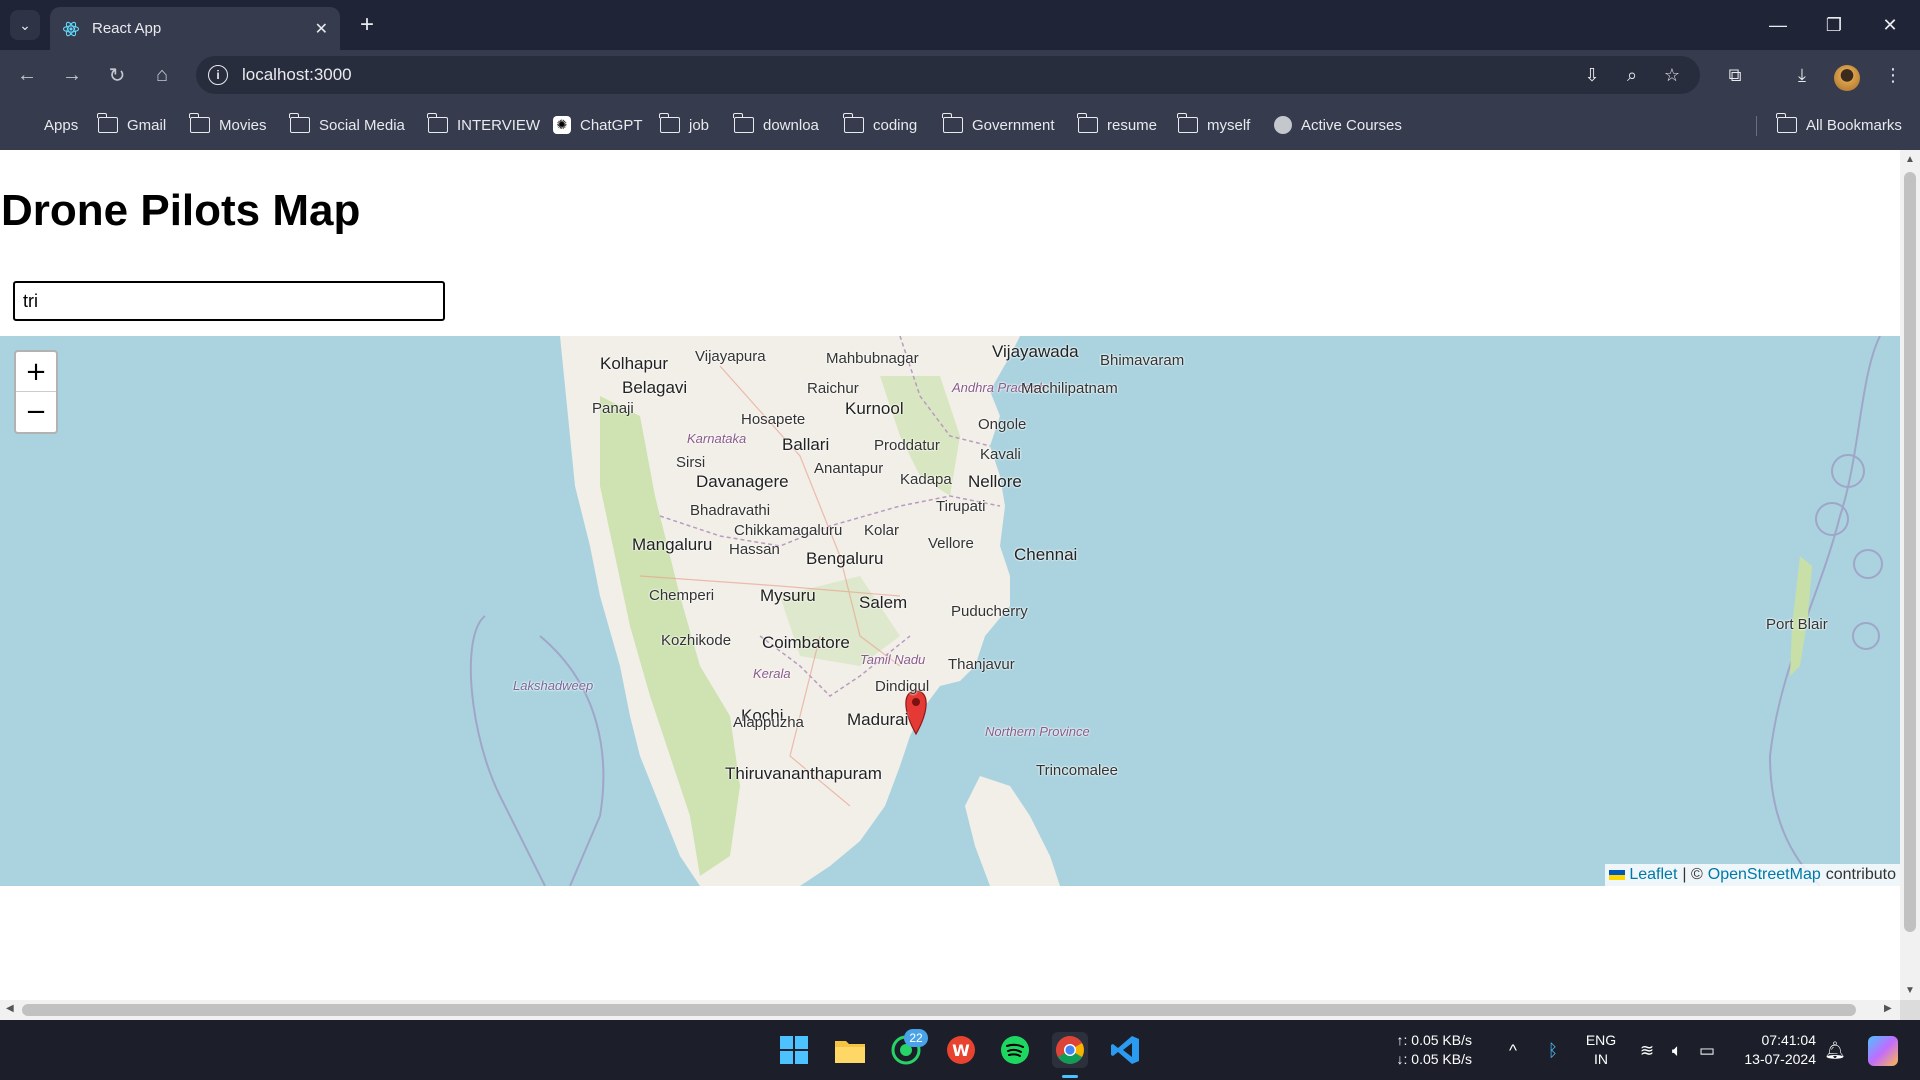 The width and height of the screenshot is (1920, 1080). Describe the element at coordinates (321, 29) in the screenshot. I see `tab-close-icon: ✕` at that location.